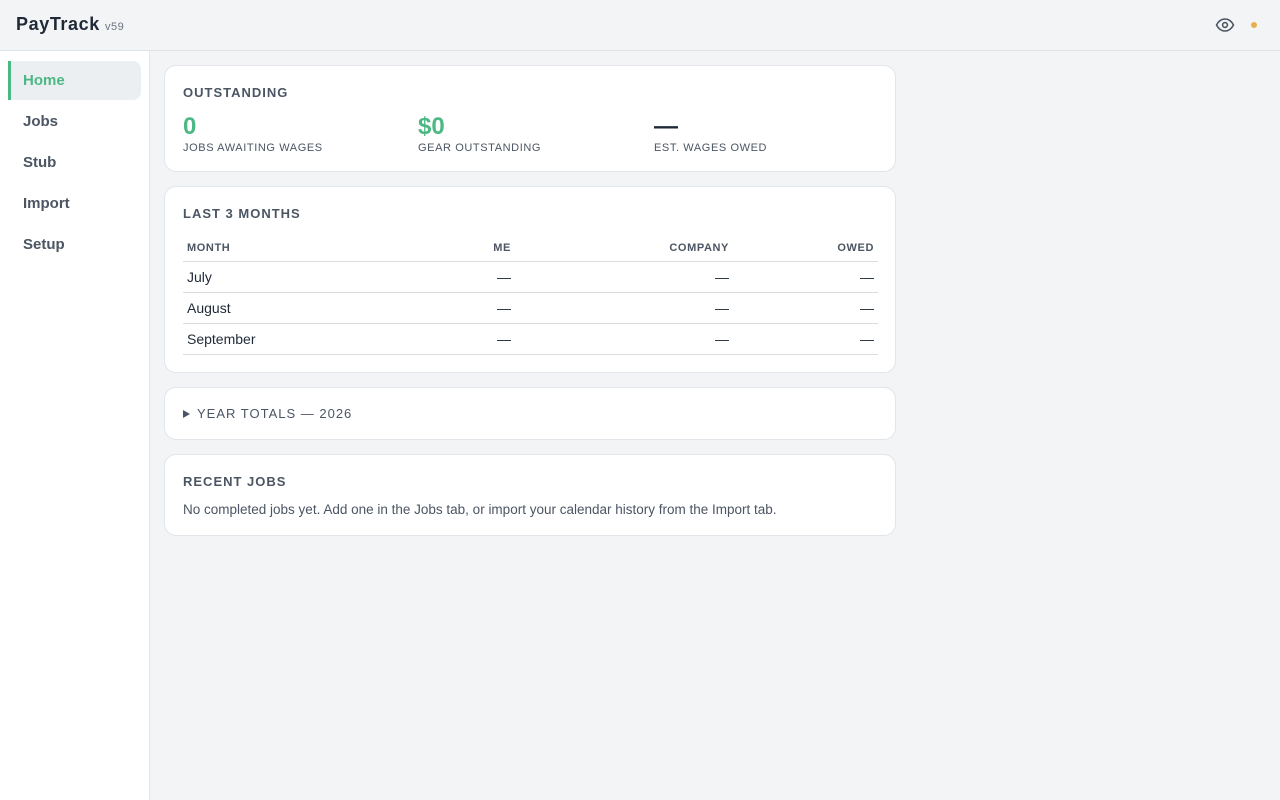 This screenshot has width=1280, height=800. I want to click on year-totals-card: YEAR TOTALS — 2026, so click(530, 413).